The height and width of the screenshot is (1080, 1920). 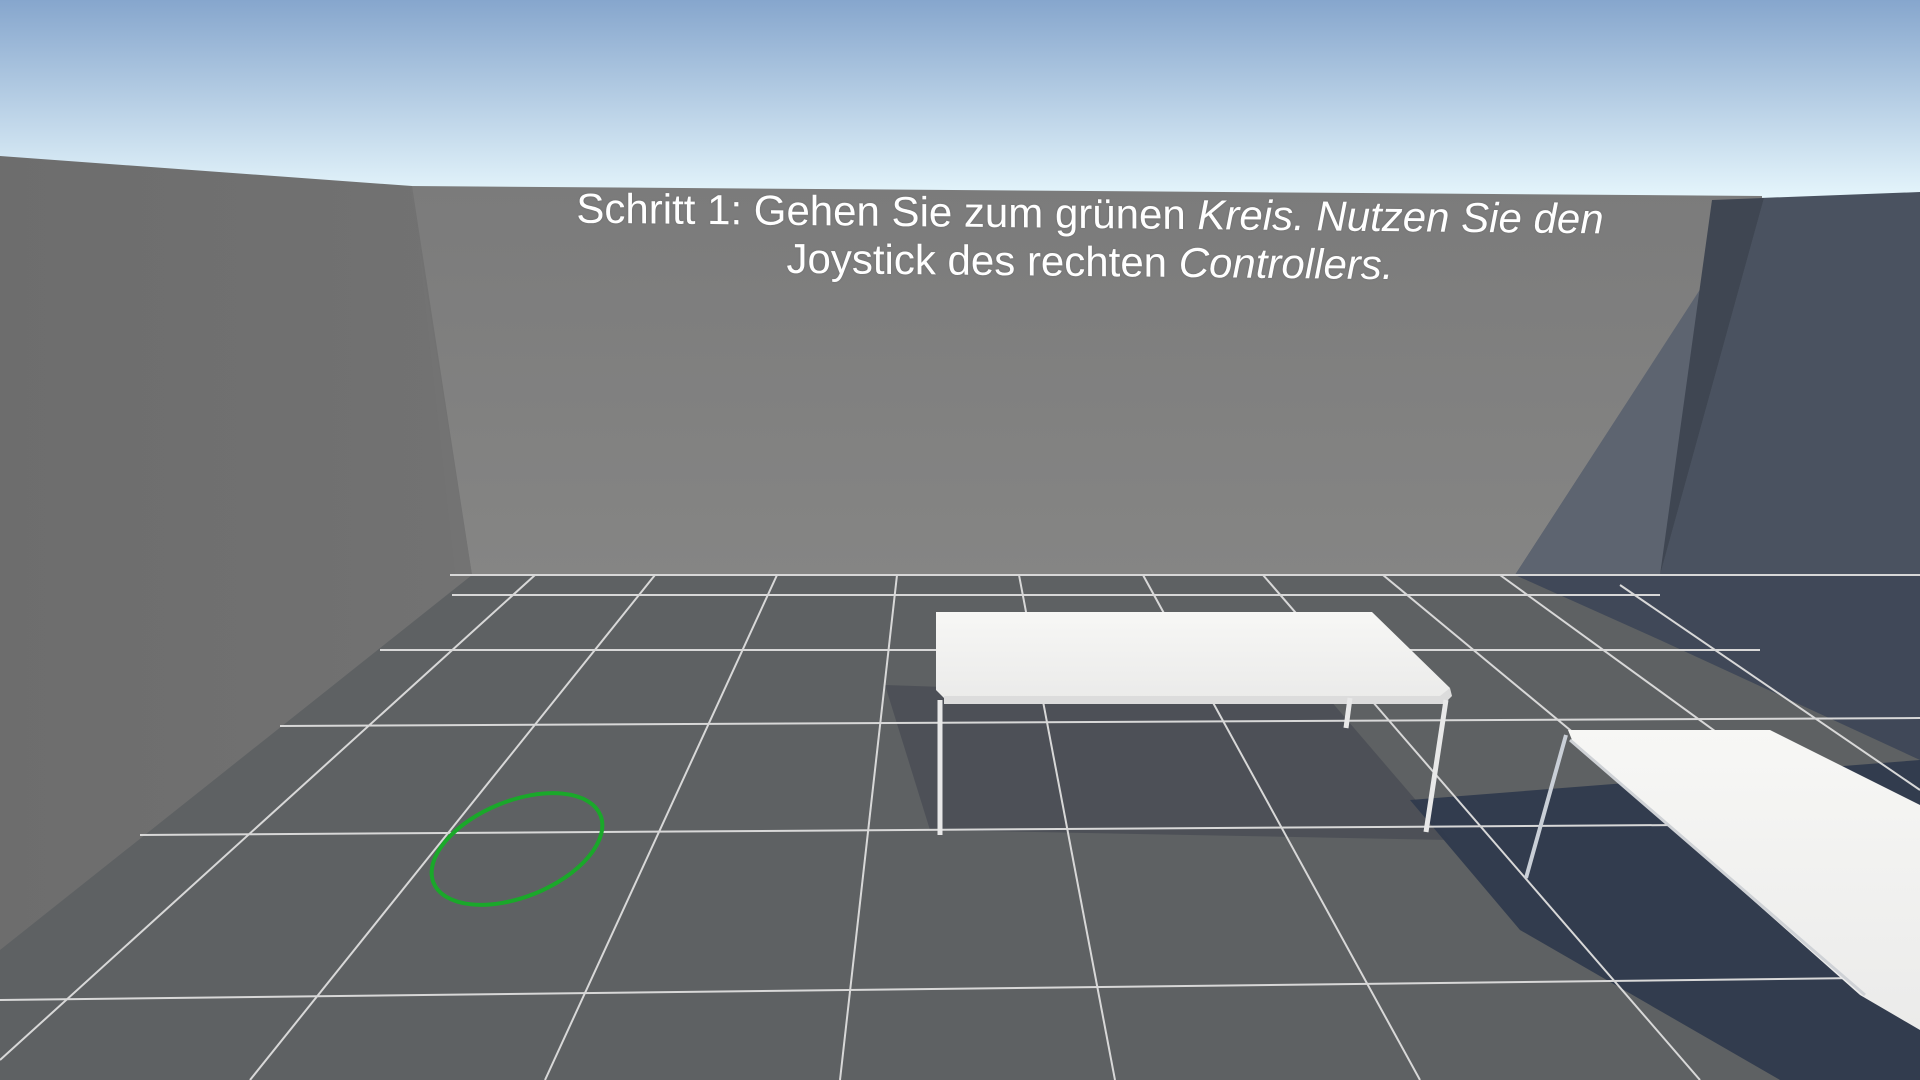 I want to click on instruction-line-1-regular: Schritt 1: Gehen Sie zum grünen, so click(x=881, y=211).